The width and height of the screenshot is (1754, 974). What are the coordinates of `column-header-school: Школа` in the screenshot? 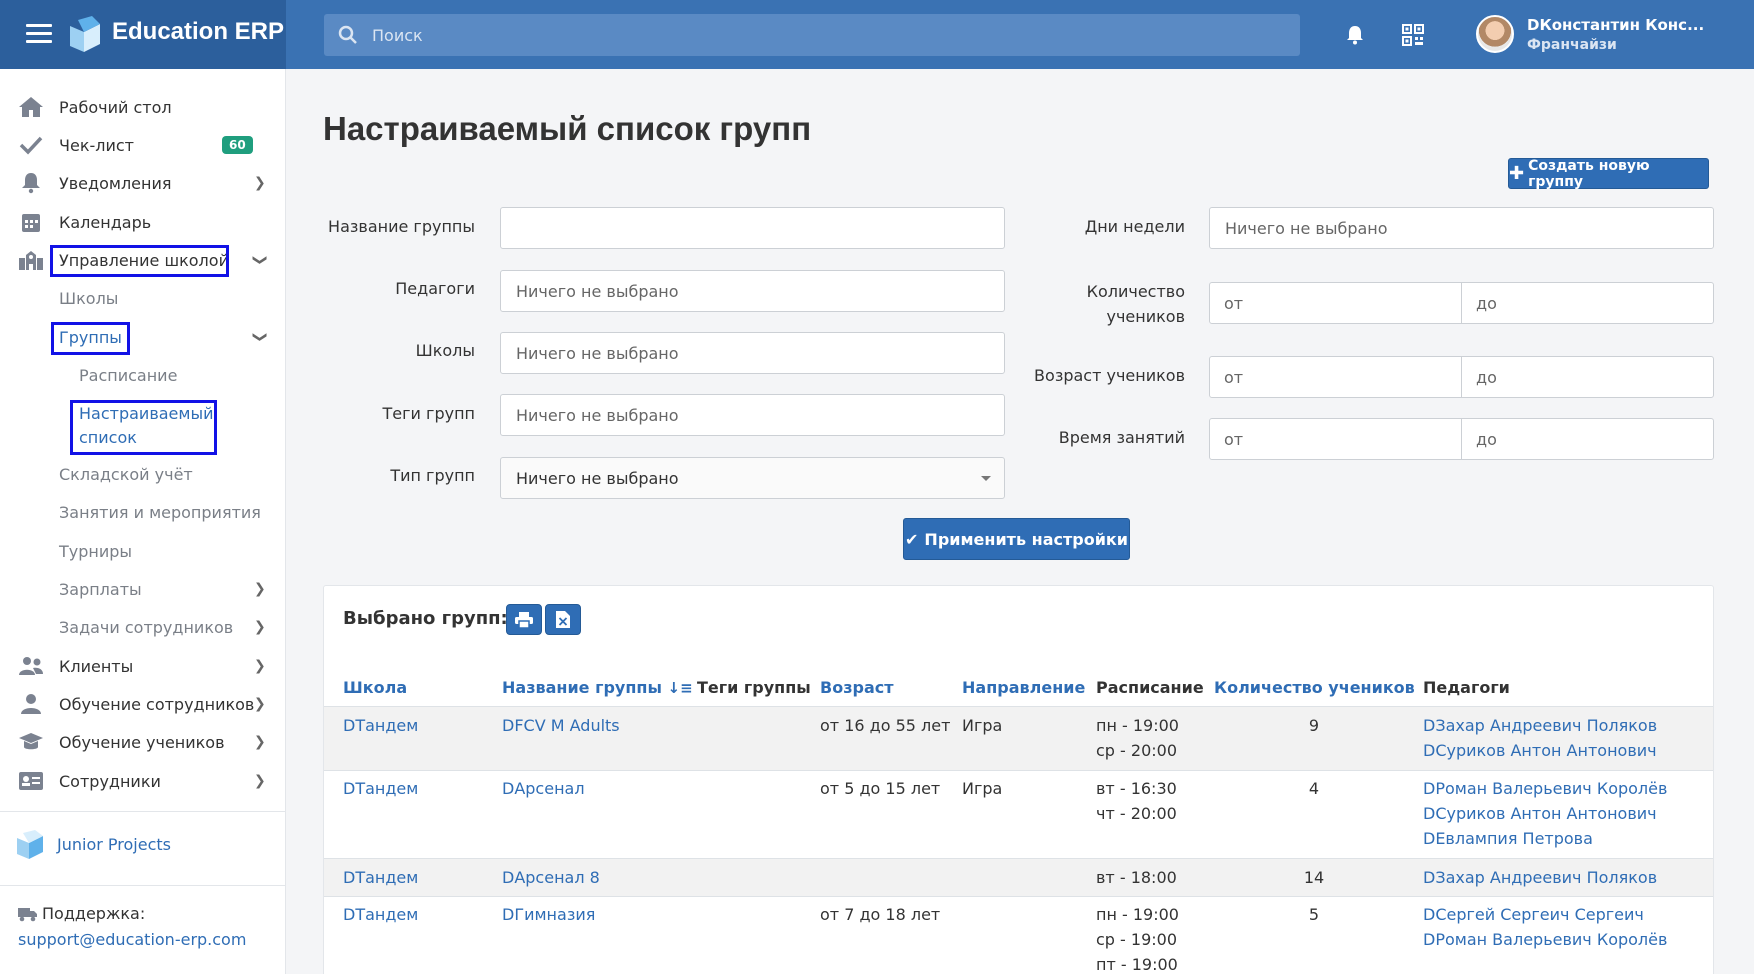 It's located at (375, 687).